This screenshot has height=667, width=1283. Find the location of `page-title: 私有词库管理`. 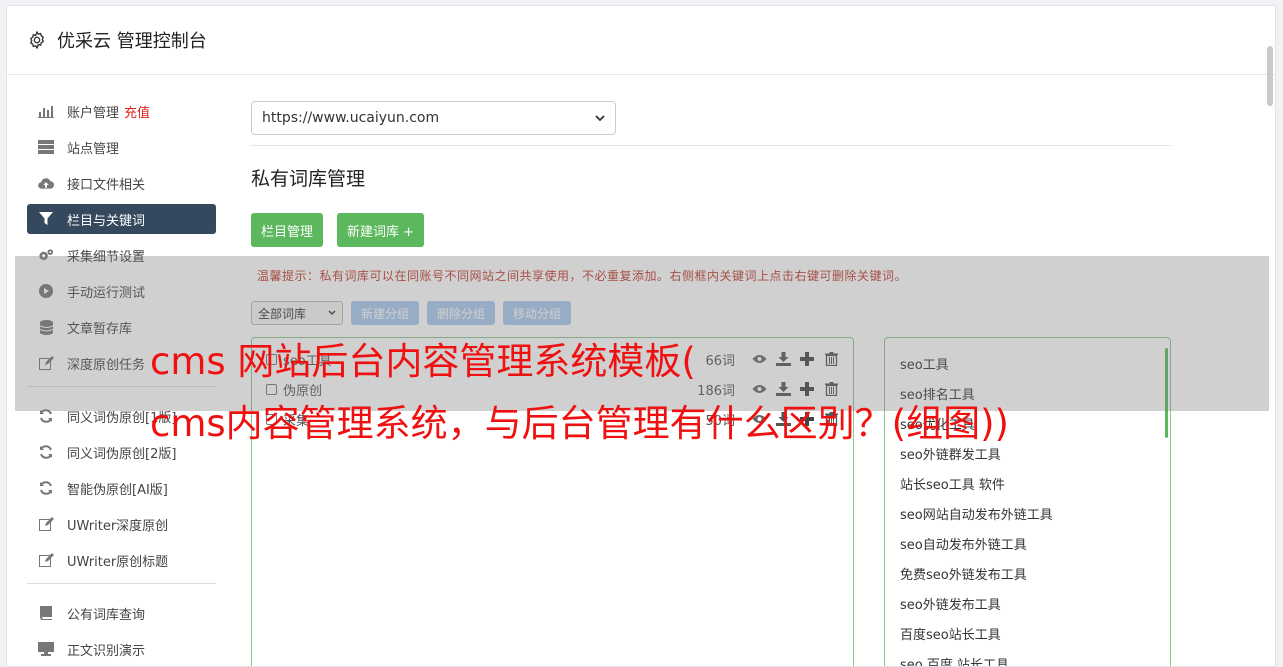

page-title: 私有词库管理 is located at coordinates (308, 179).